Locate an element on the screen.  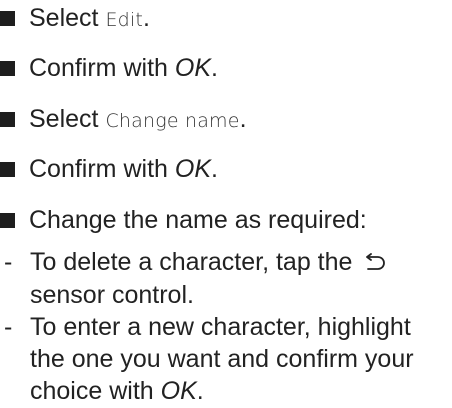
step-text: Select Change name. is located at coordinates (138, 120).